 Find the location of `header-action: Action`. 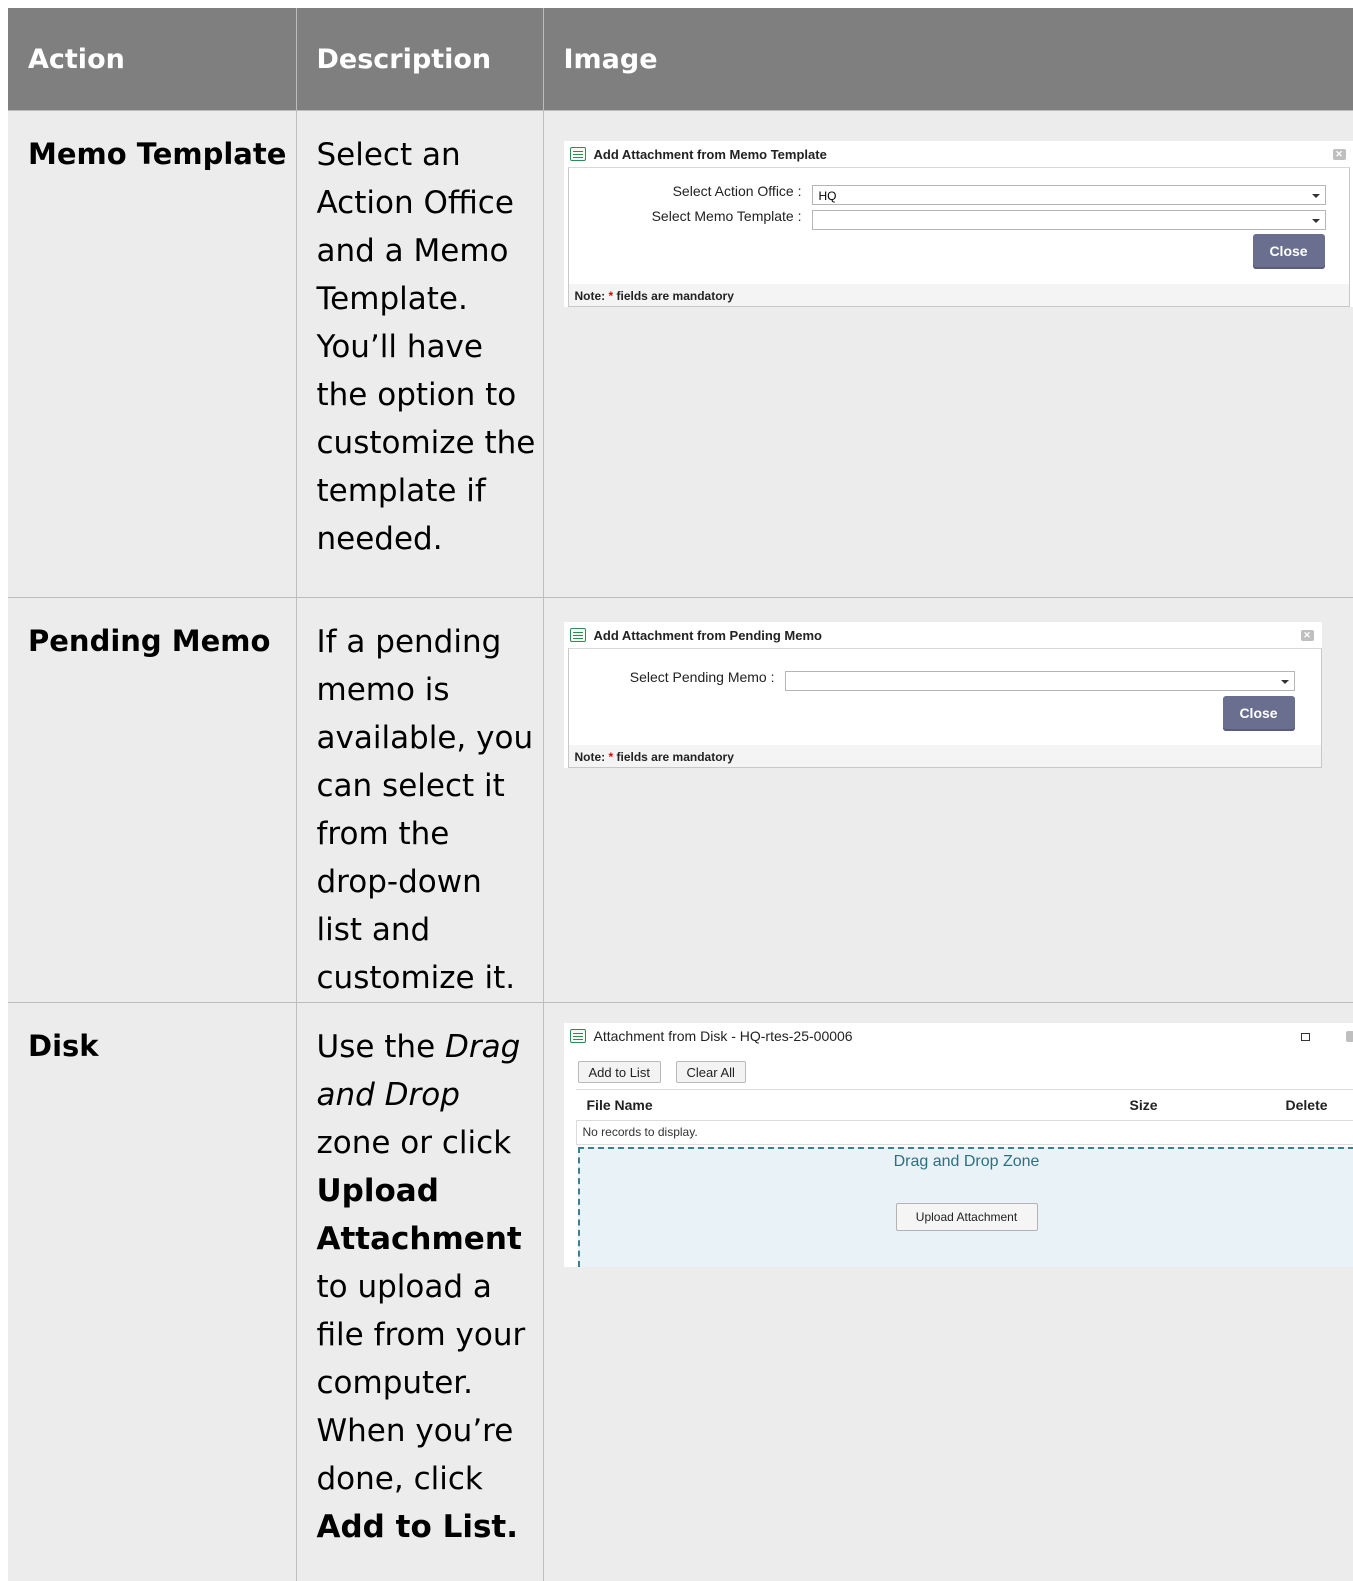

header-action: Action is located at coordinates (152, 59).